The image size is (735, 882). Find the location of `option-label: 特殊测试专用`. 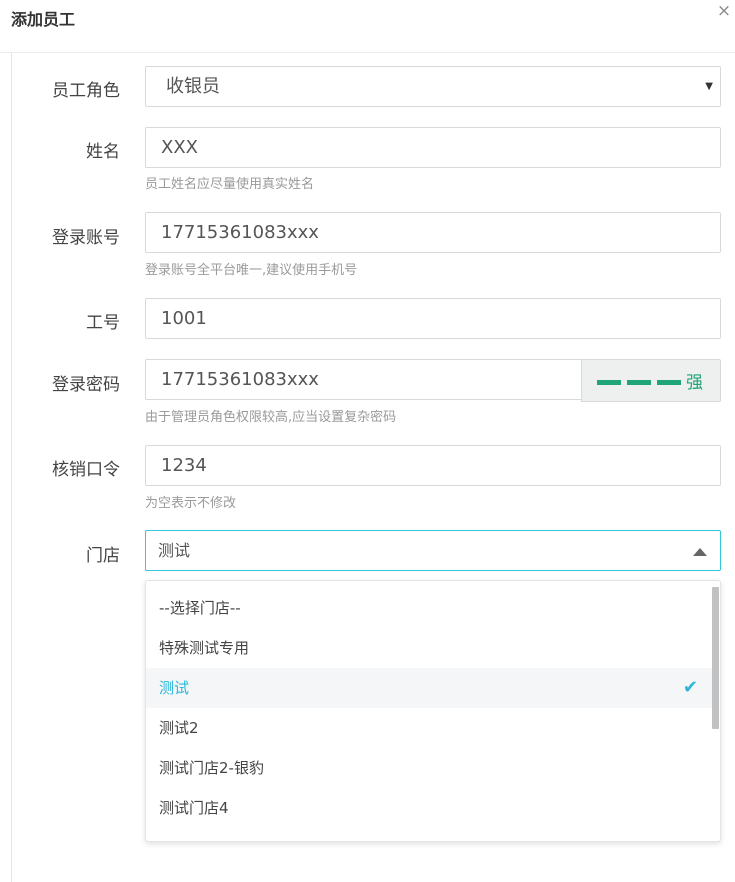

option-label: 特殊测试专用 is located at coordinates (204, 648).